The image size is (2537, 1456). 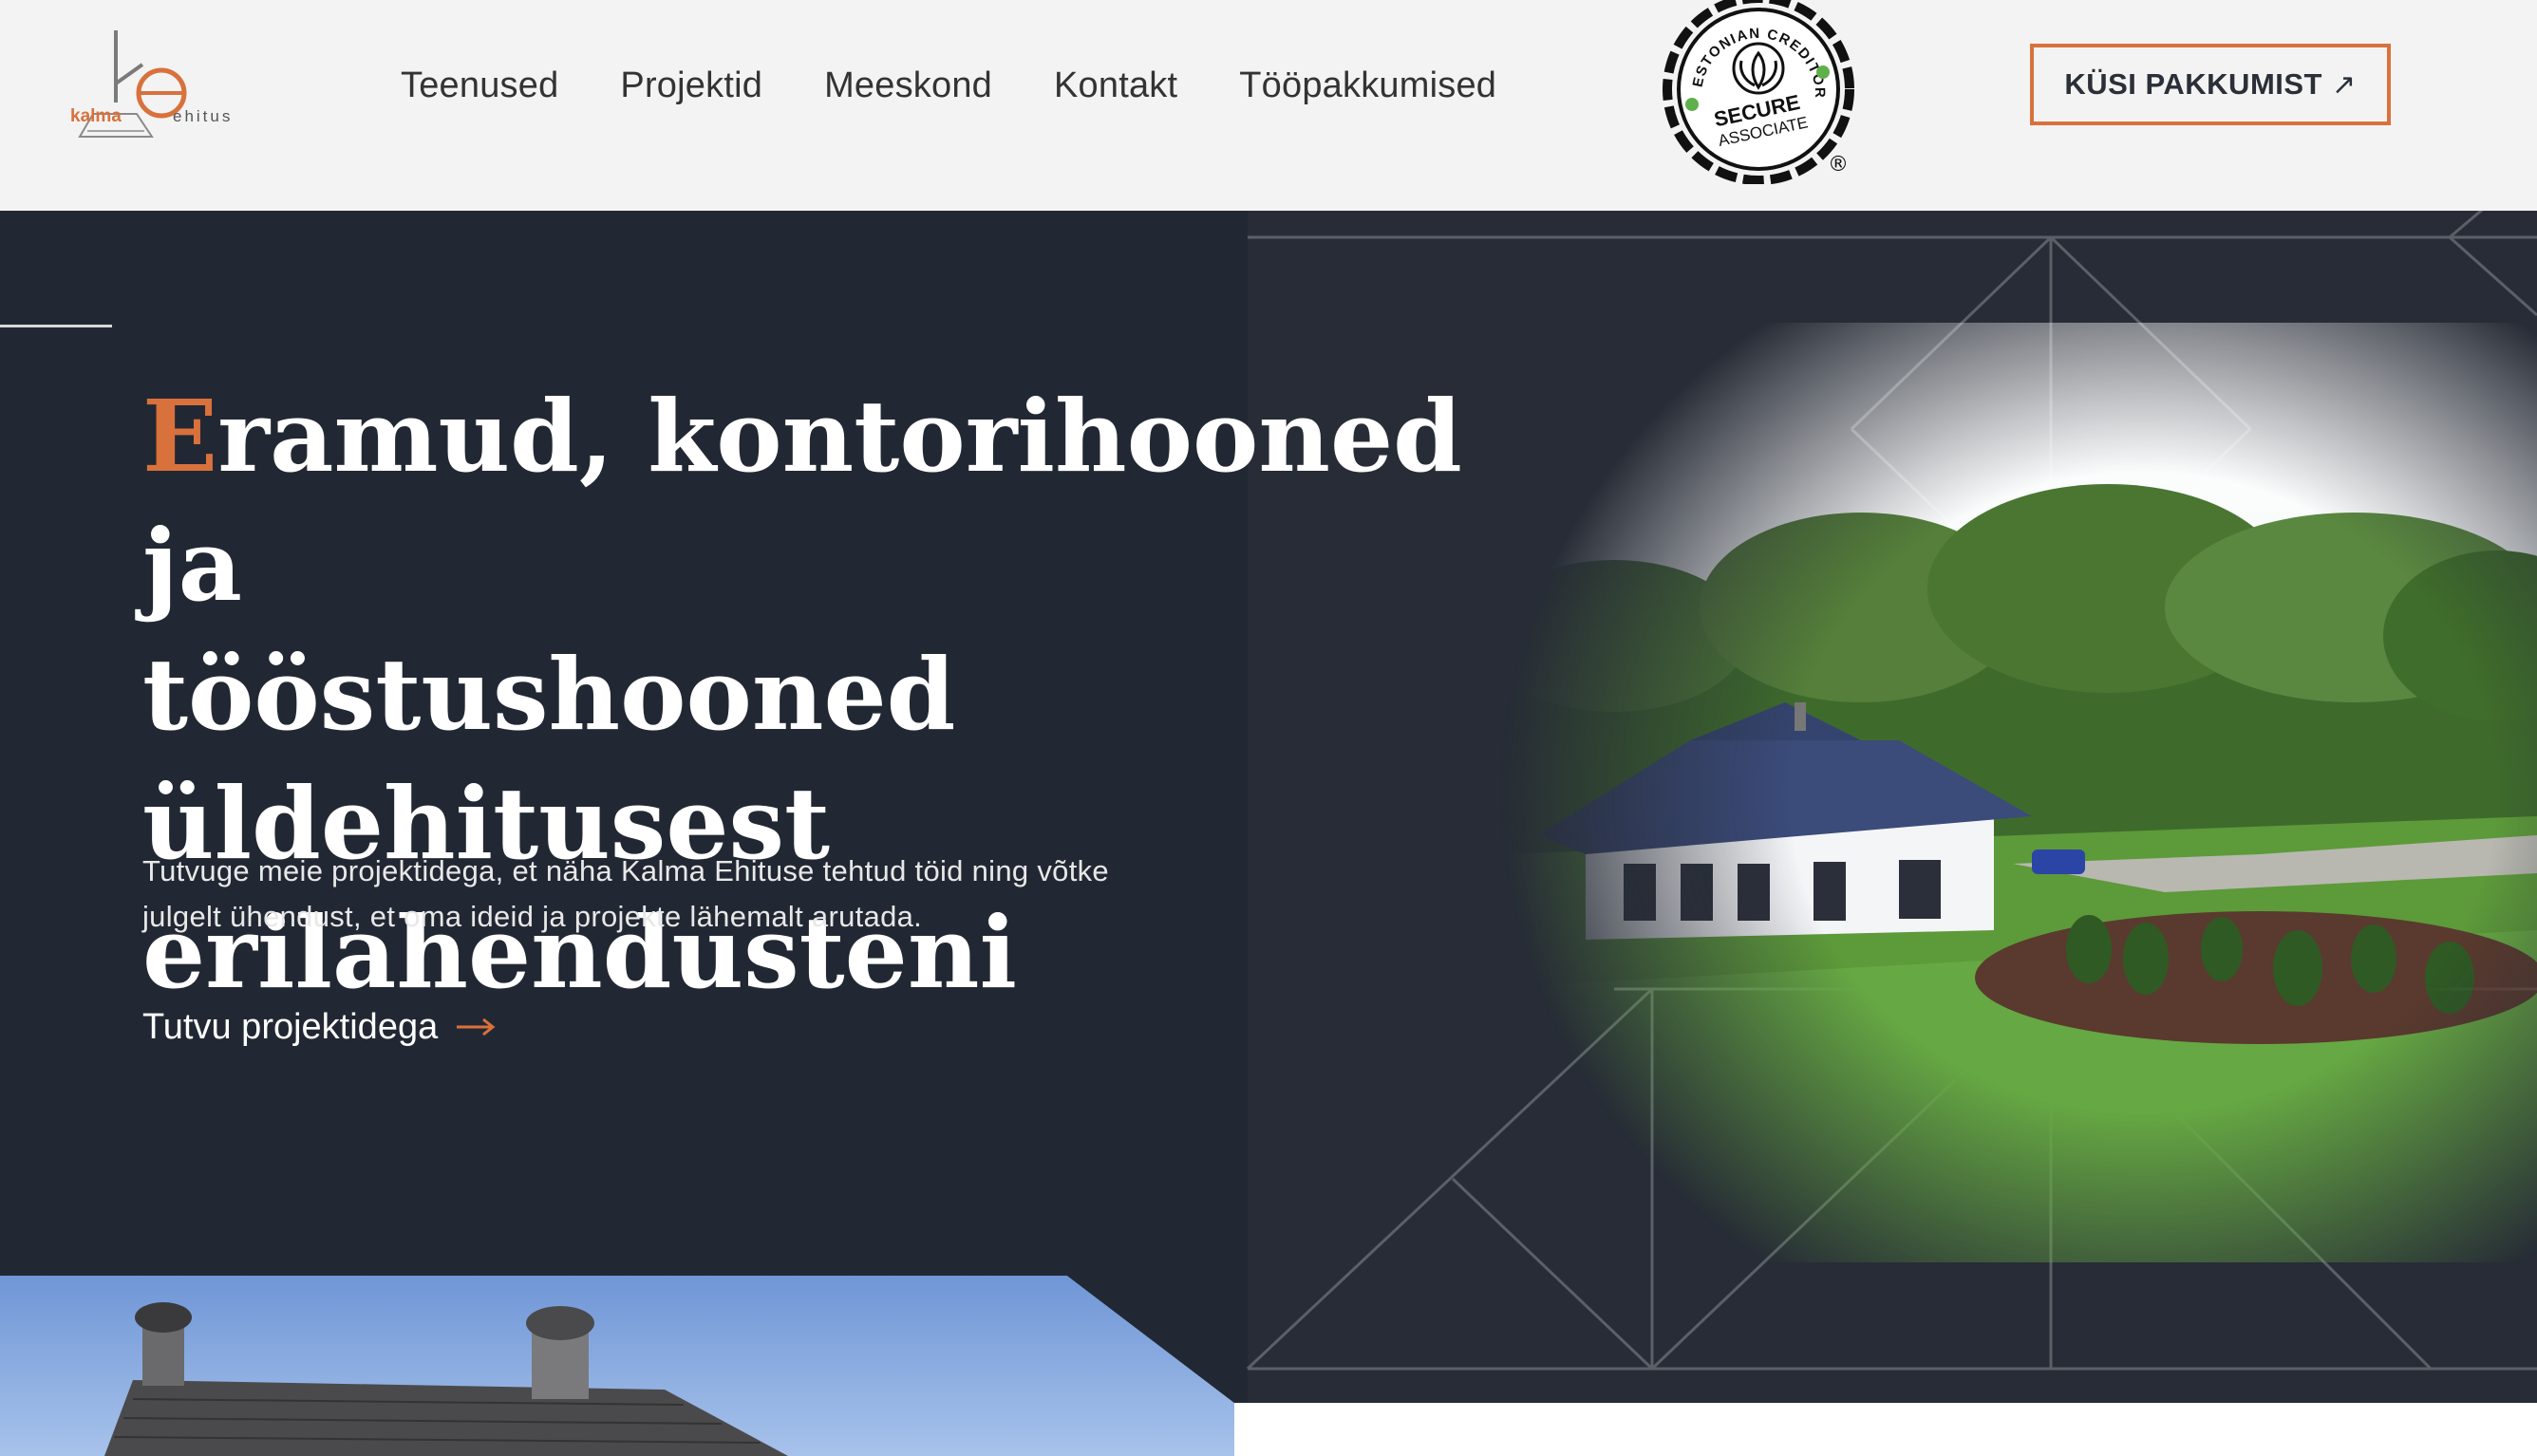 I want to click on explore-projects-link: Tutvu projektidega, so click(x=319, y=1027).